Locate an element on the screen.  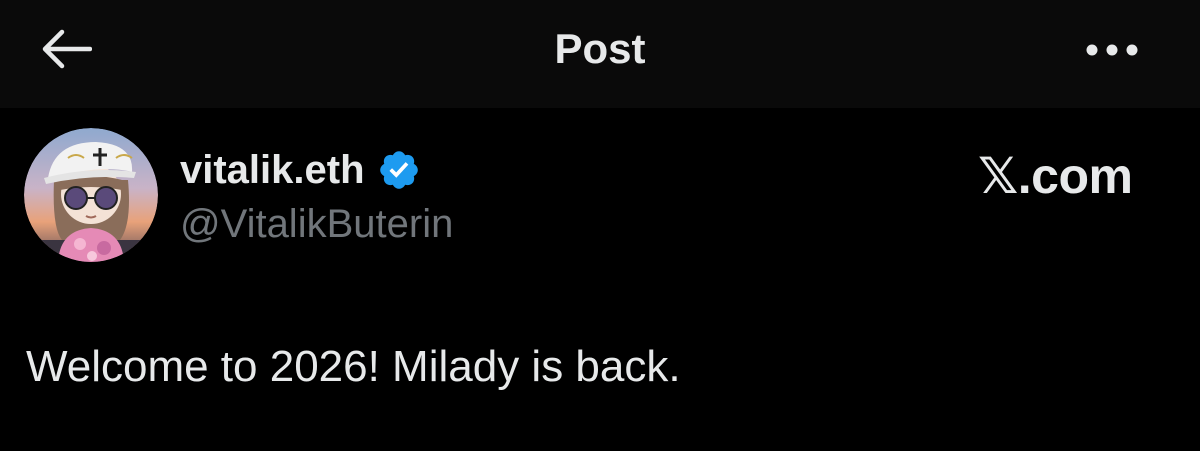
avatar is located at coordinates (91, 195).